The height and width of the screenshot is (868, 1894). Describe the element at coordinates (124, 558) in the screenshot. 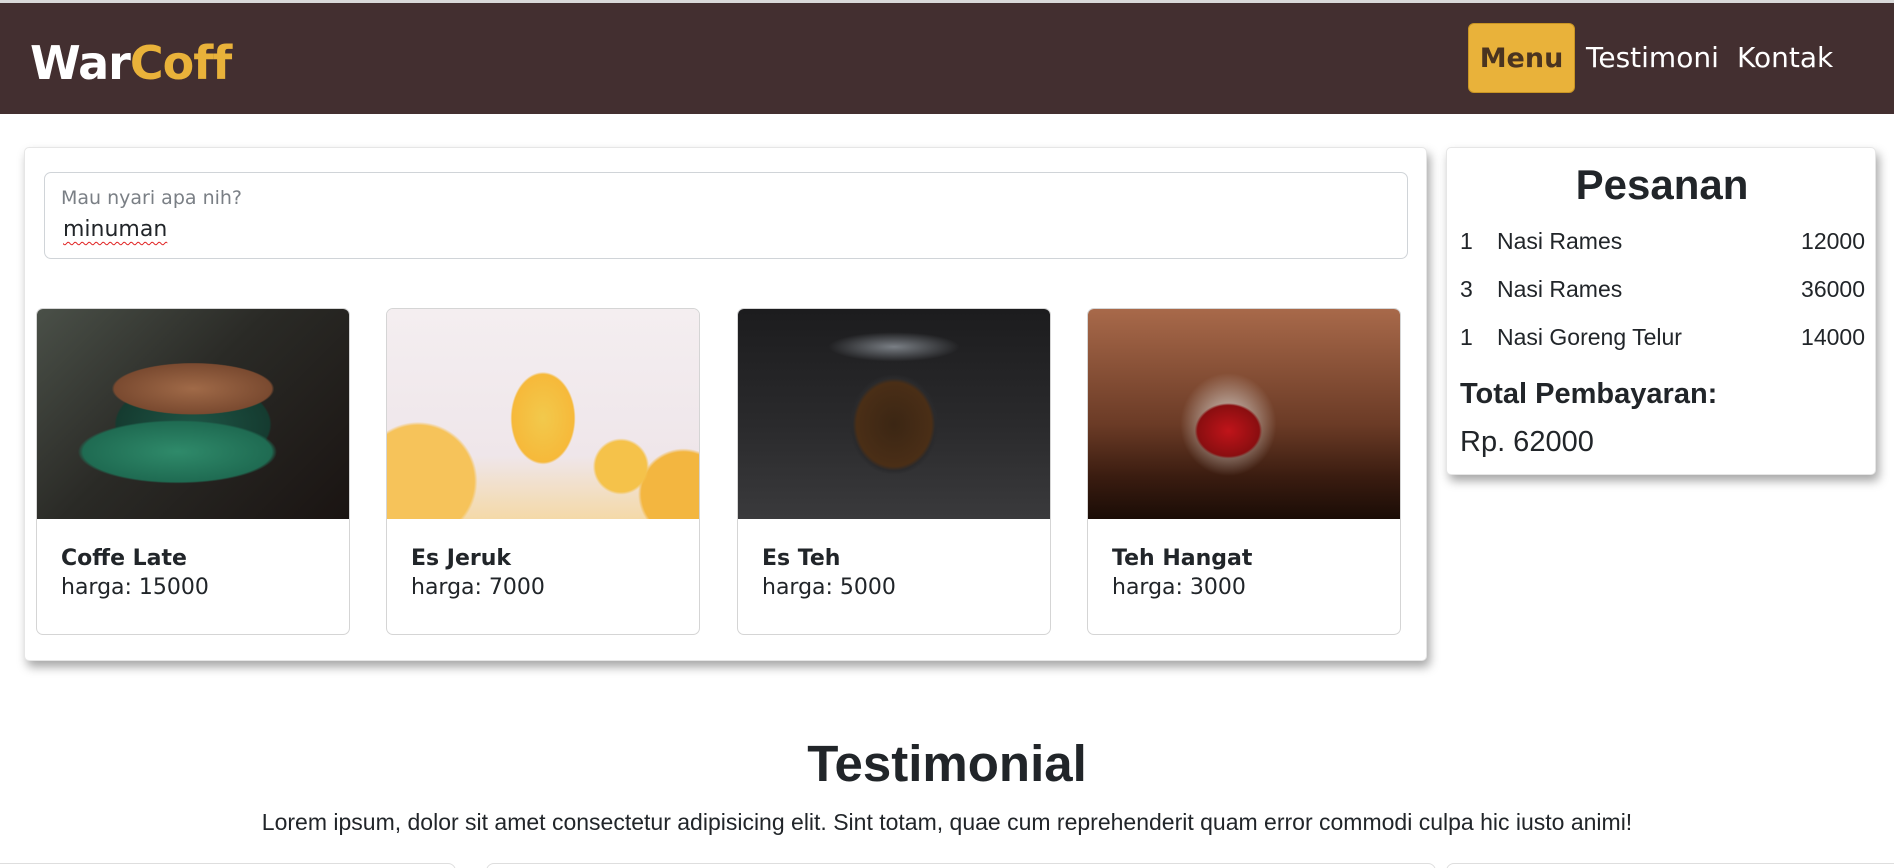

I see `product-name: Coffe Late` at that location.